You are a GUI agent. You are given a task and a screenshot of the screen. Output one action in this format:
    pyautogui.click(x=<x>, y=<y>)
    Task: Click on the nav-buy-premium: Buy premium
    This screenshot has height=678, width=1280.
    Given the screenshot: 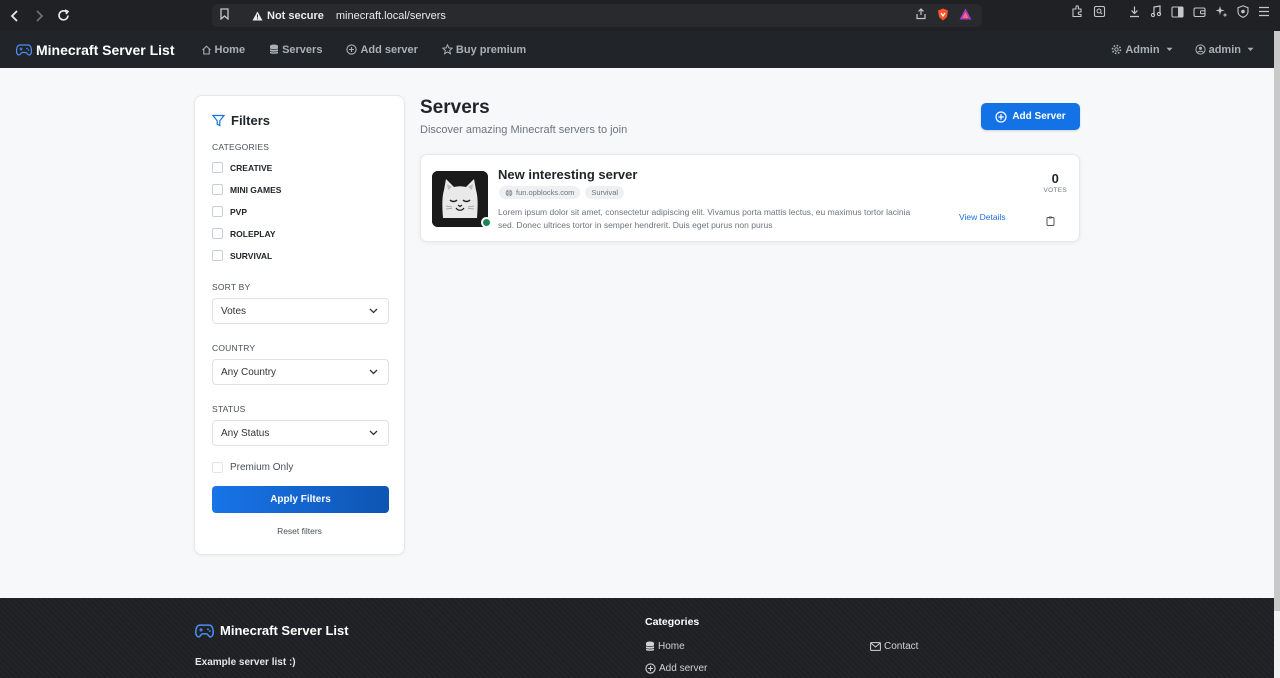 What is the action you would take?
    pyautogui.click(x=484, y=50)
    